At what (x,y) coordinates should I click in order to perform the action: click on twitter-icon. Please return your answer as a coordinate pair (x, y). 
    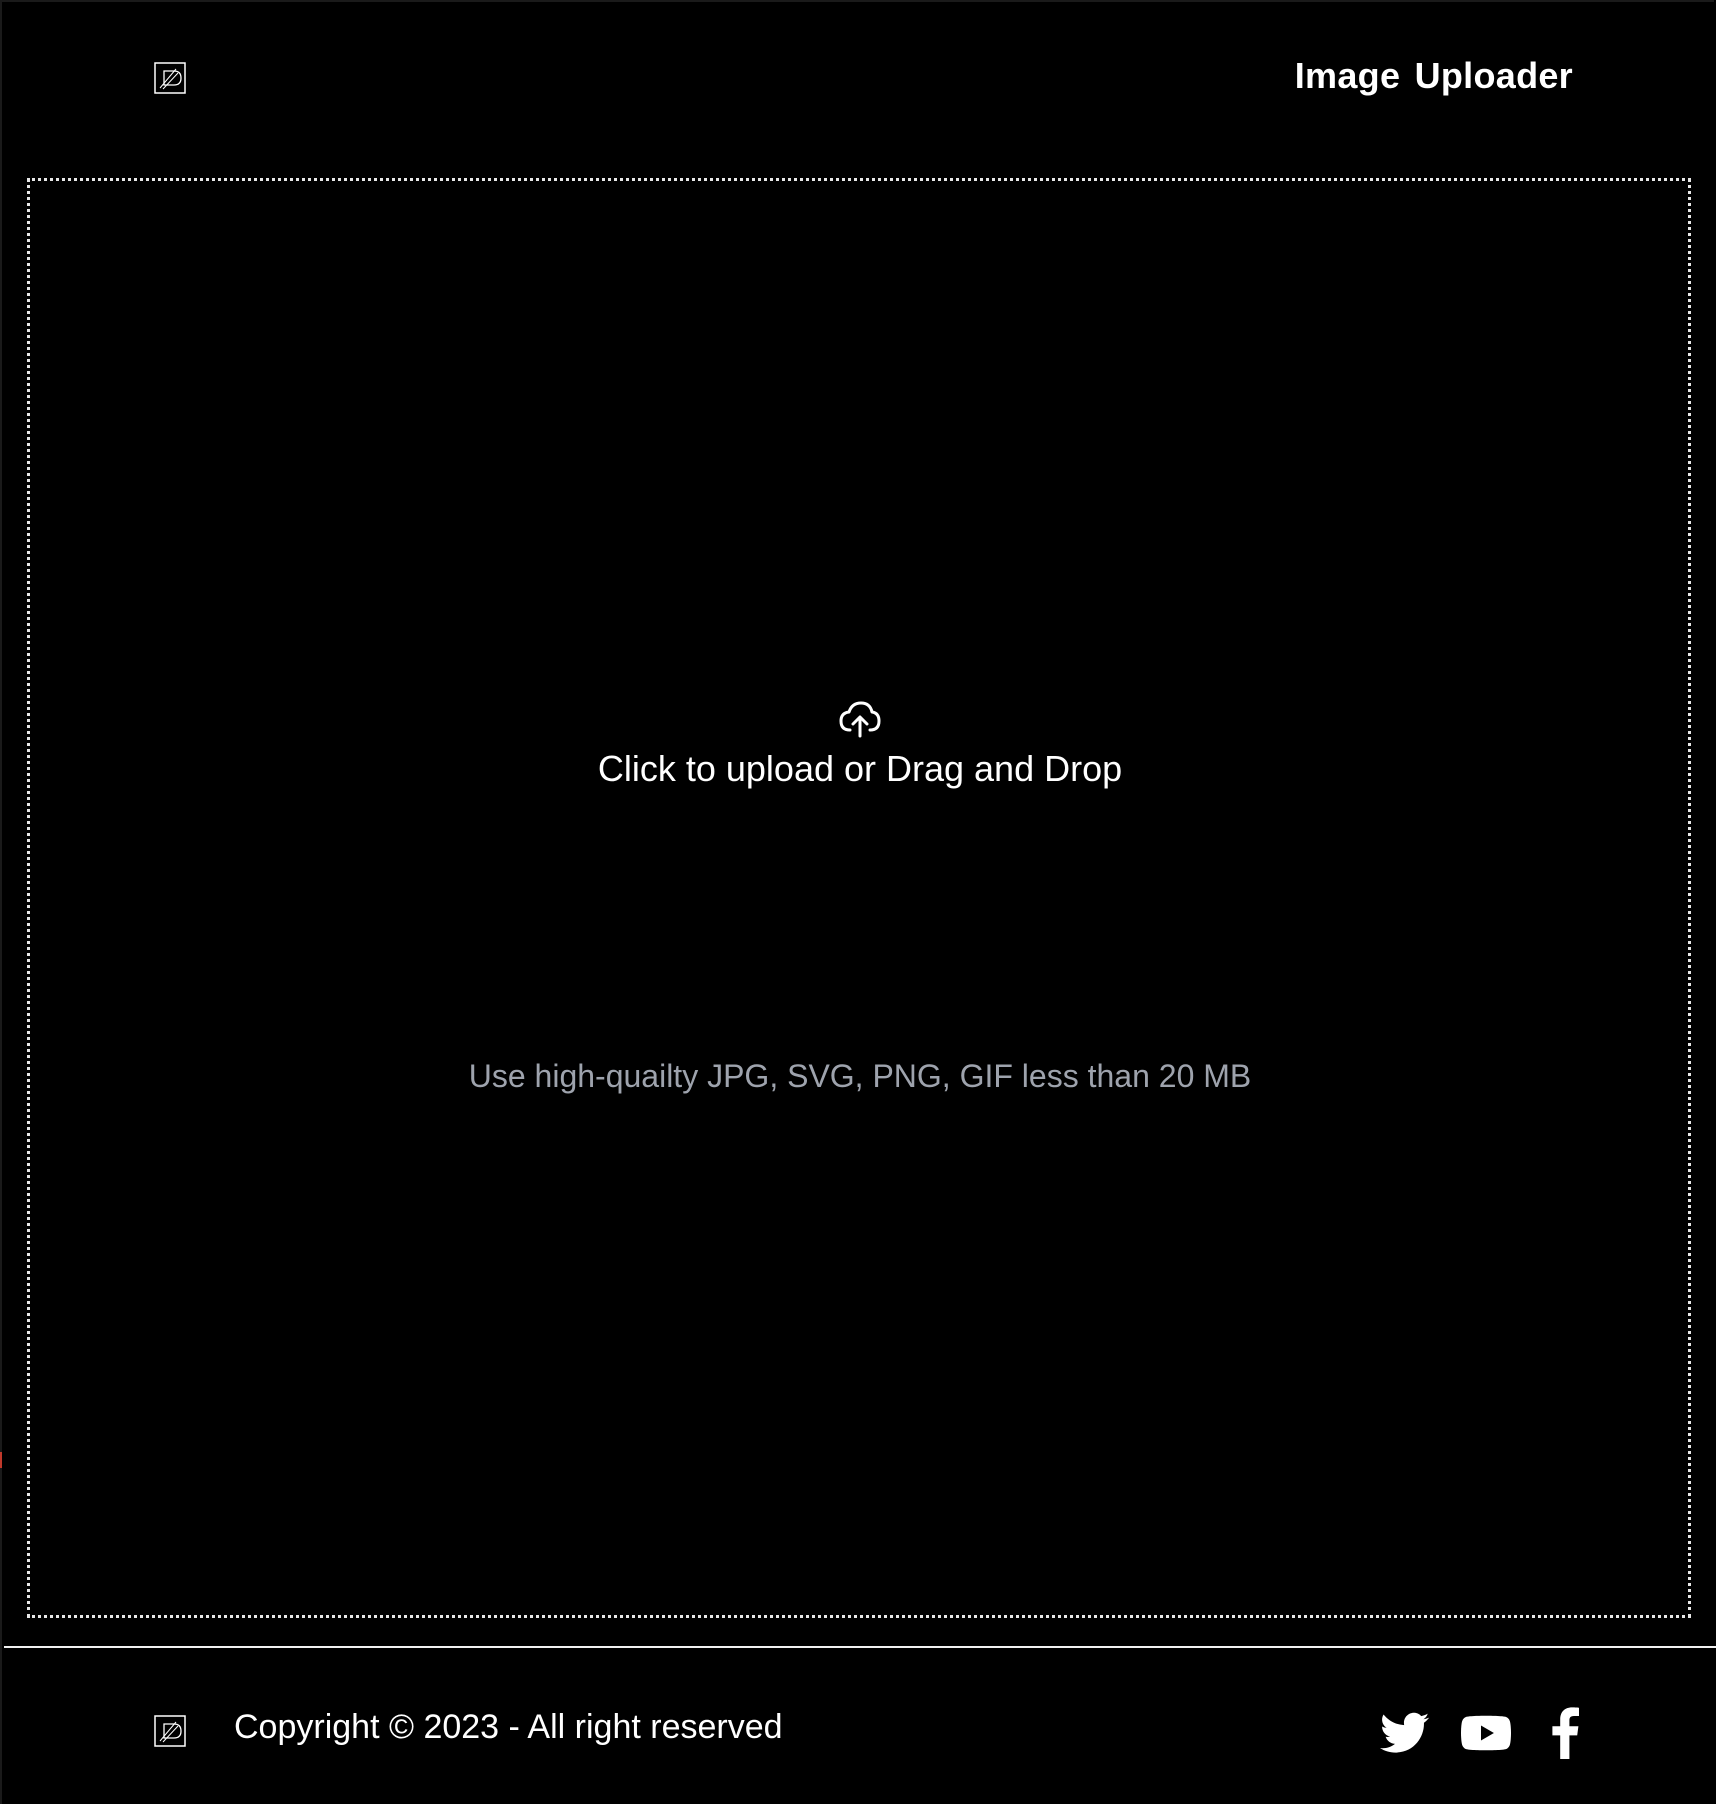
    Looking at the image, I should click on (1405, 1733).